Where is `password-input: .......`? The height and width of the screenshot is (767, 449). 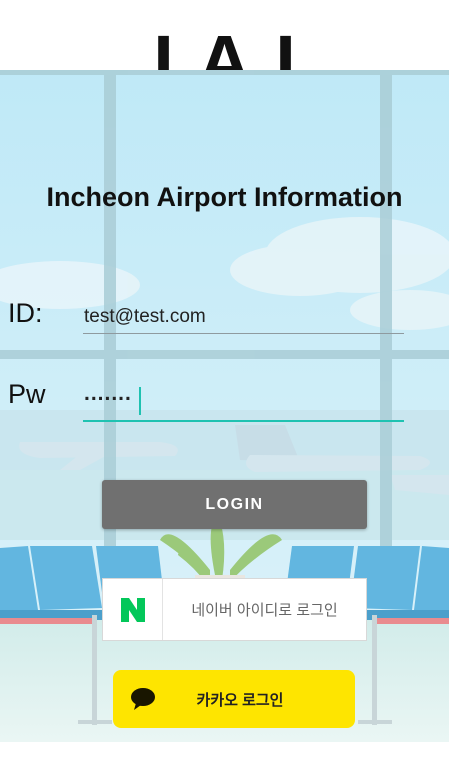
password-input: ....... is located at coordinates (108, 394).